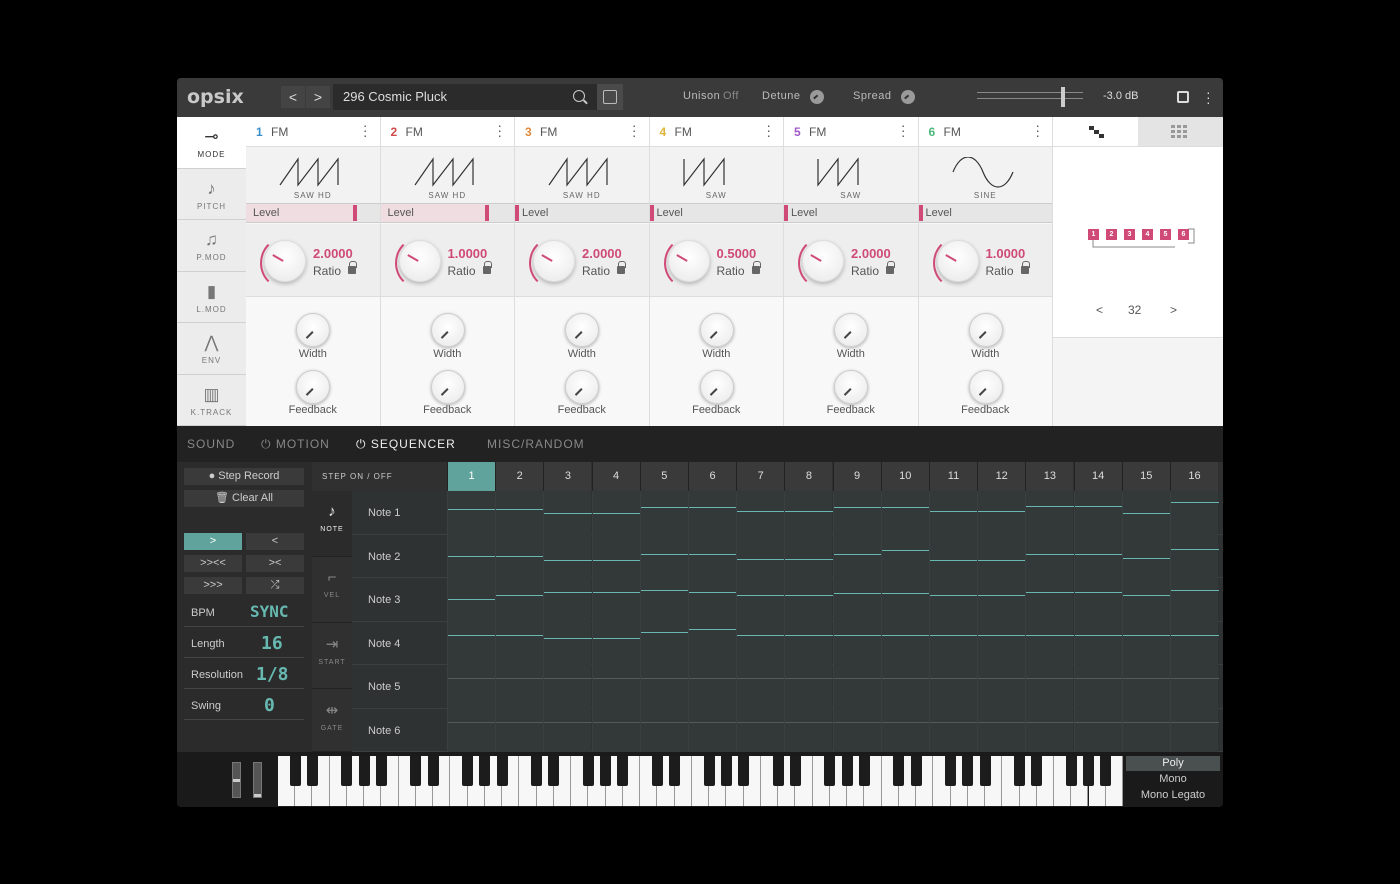 The height and width of the screenshot is (884, 1400). What do you see at coordinates (244, 612) in the screenshot?
I see `bpm-row: BPM SYNC` at bounding box center [244, 612].